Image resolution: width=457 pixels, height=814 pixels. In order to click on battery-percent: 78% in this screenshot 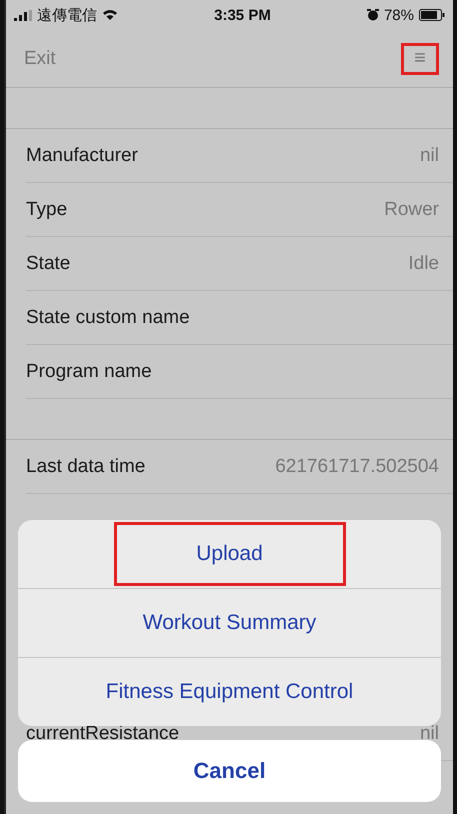, I will do `click(399, 15)`.